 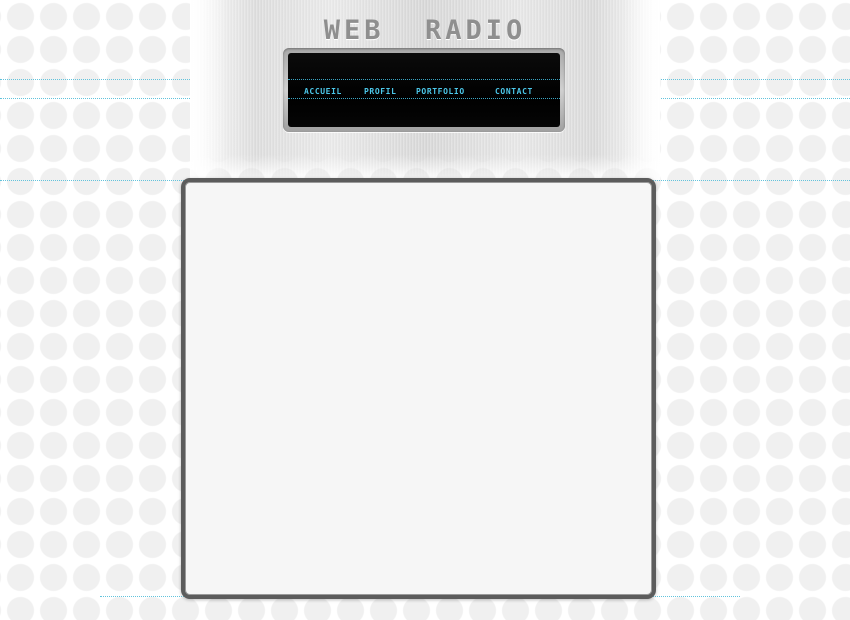 What do you see at coordinates (440, 92) in the screenshot?
I see `nav-item-portfolio: PORTFOLIO` at bounding box center [440, 92].